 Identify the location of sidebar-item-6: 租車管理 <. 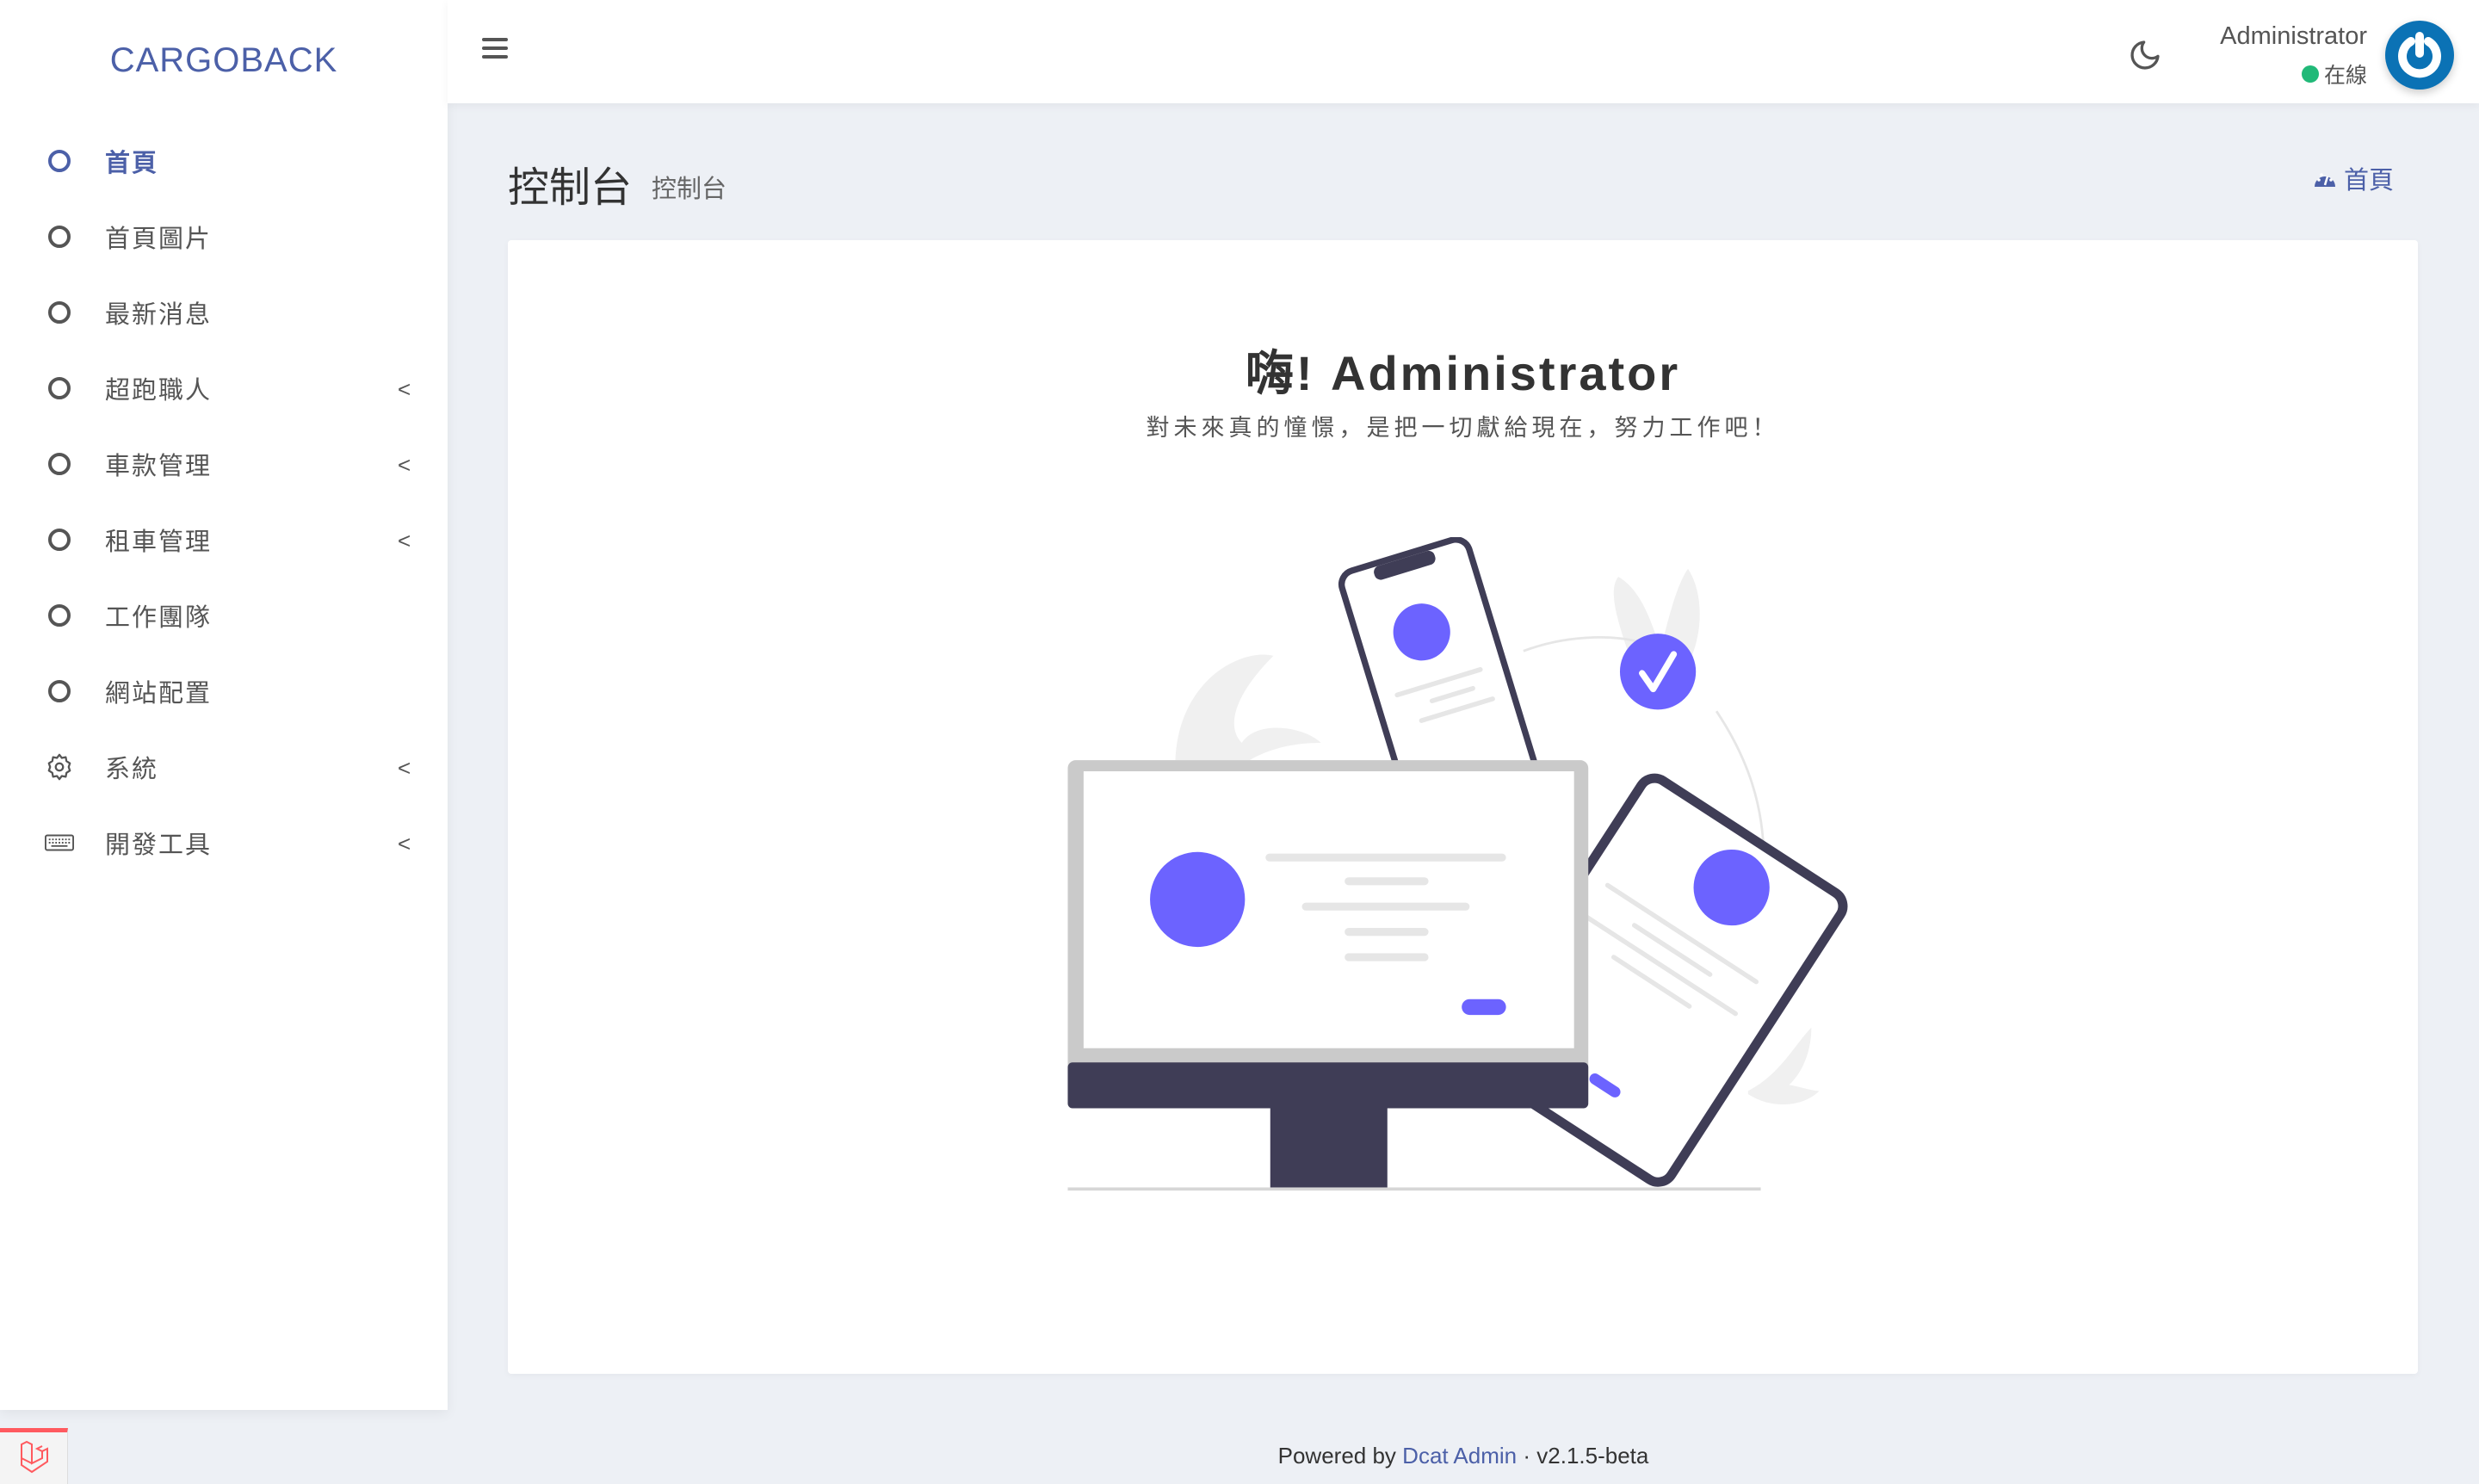
(224, 540).